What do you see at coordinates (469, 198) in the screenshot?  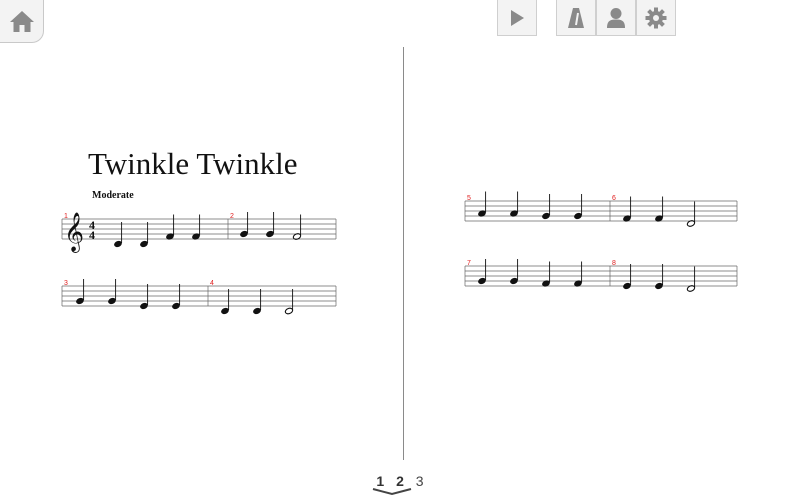 I see `measure-number: 5` at bounding box center [469, 198].